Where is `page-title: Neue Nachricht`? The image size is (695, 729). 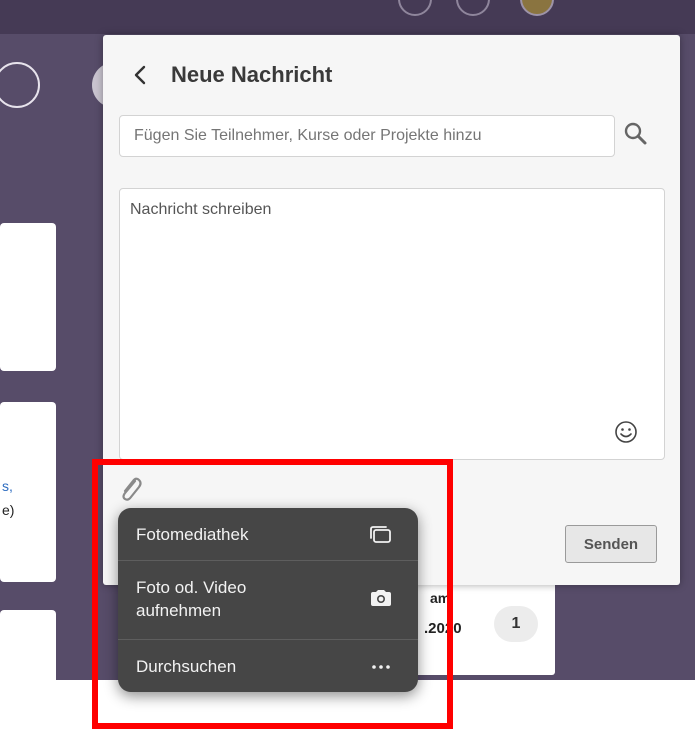 page-title: Neue Nachricht is located at coordinates (252, 74).